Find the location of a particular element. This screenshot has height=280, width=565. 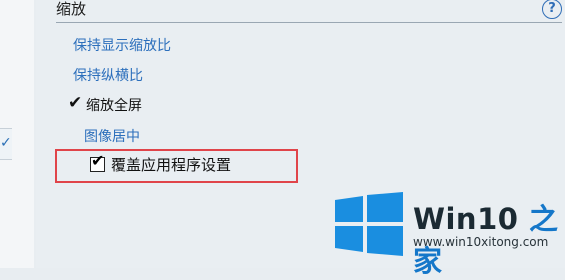

override-app-settings-row: 覆盖应用程序设置 is located at coordinates (161, 163).